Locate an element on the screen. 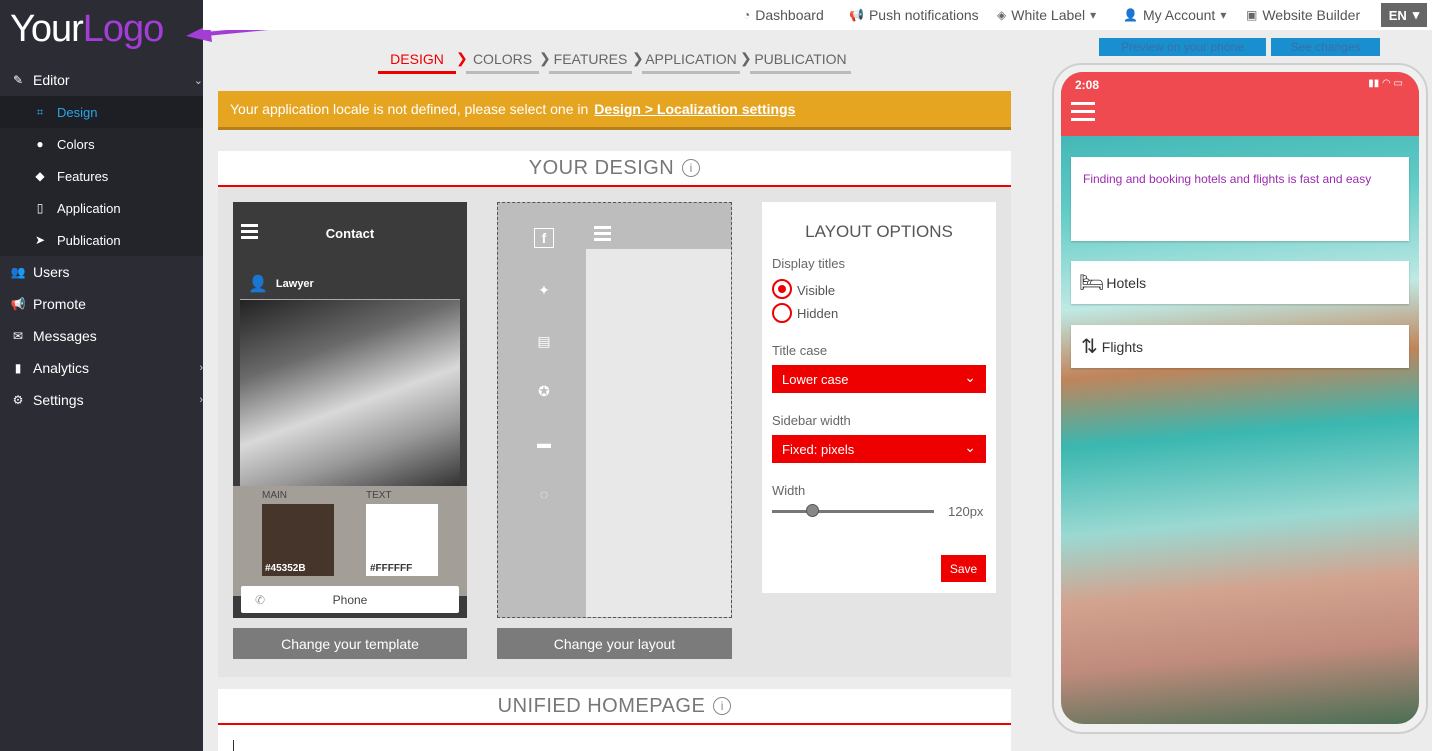  width-slider-handle is located at coordinates (812, 510).